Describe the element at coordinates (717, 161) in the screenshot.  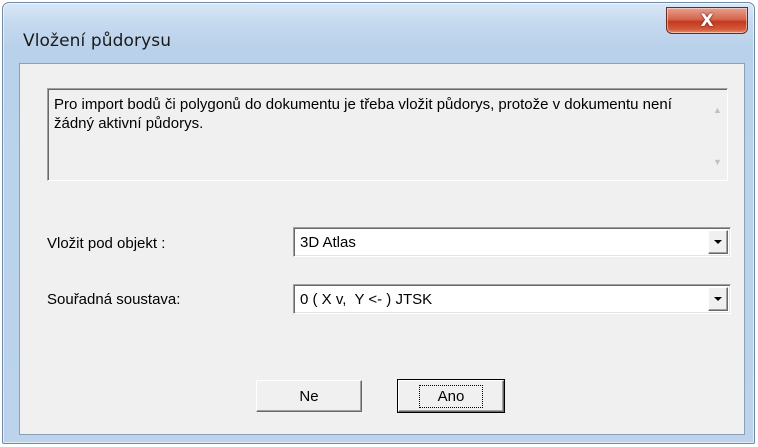
I see `scroll-down-icon: ▼` at that location.